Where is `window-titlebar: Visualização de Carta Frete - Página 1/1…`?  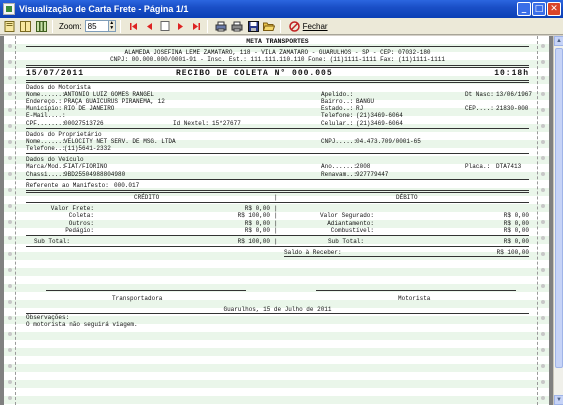
window-titlebar: Visualização de Carta Frete - Página 1/1… is located at coordinates (281, 9).